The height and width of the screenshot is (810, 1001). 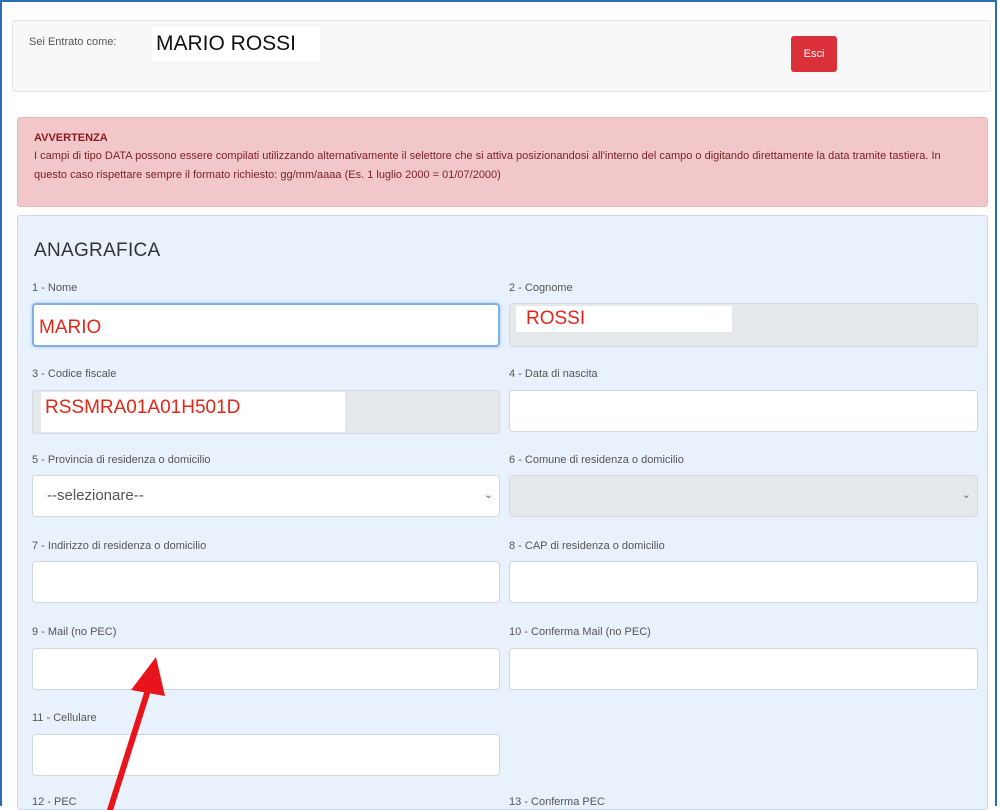 I want to click on cognome-value: ROSSI, so click(x=624, y=319).